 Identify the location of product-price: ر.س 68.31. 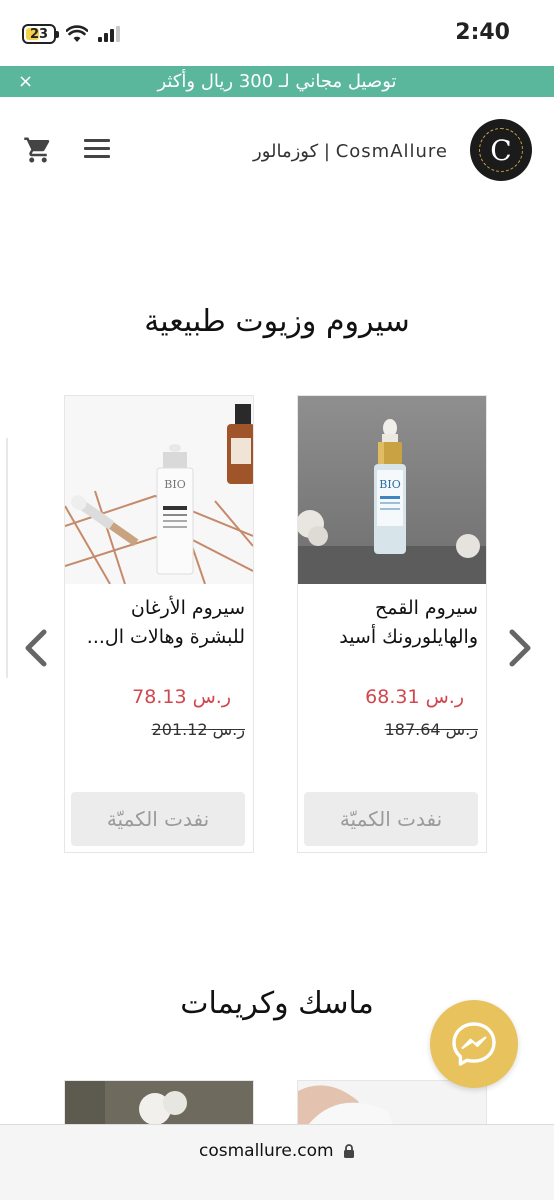
(414, 697).